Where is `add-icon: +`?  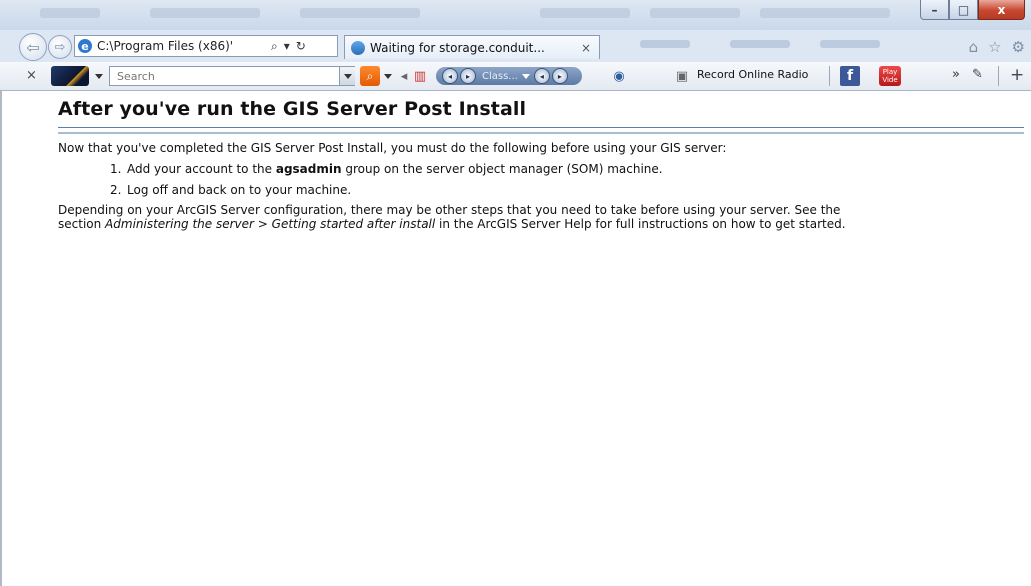
add-icon: + is located at coordinates (1017, 75).